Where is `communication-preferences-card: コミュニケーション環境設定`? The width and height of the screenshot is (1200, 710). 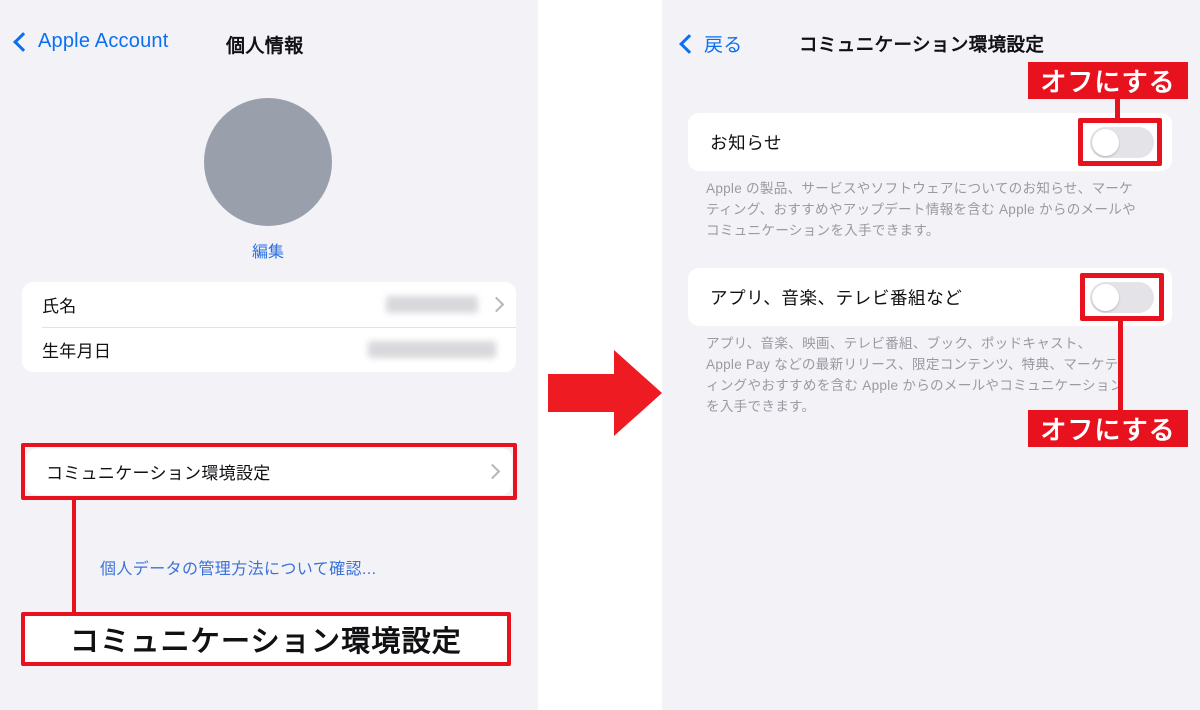
communication-preferences-card: コミュニケーション環境設定 is located at coordinates (269, 471).